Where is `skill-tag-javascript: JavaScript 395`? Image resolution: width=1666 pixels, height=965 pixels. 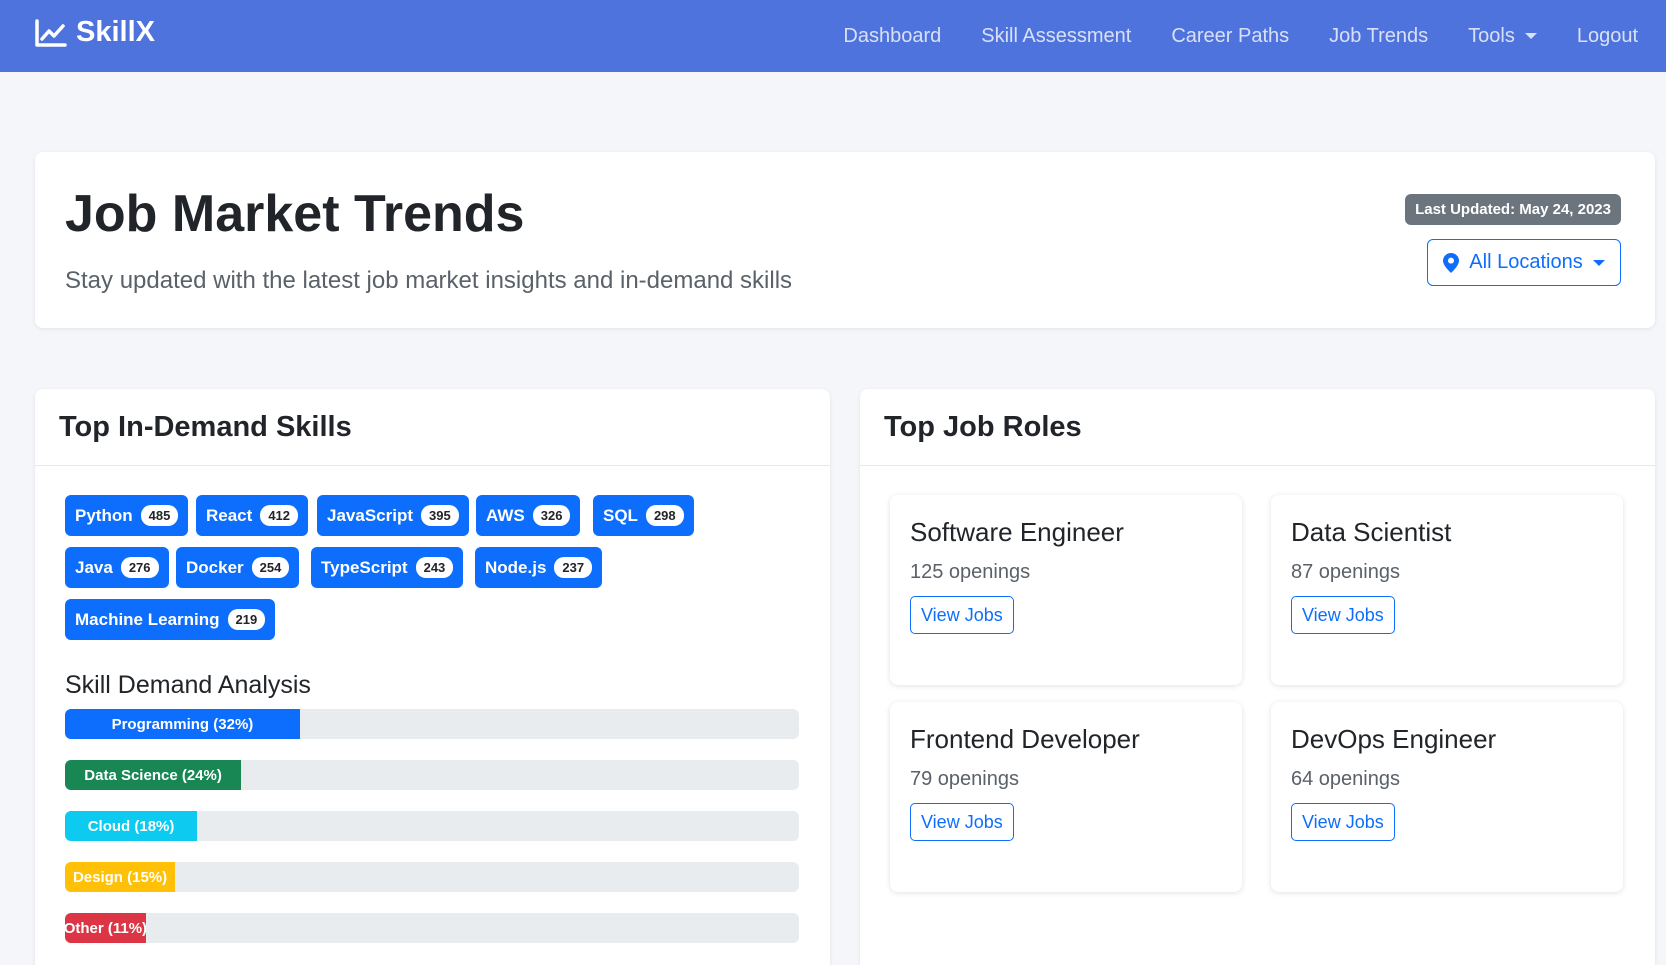 skill-tag-javascript: JavaScript 395 is located at coordinates (393, 515).